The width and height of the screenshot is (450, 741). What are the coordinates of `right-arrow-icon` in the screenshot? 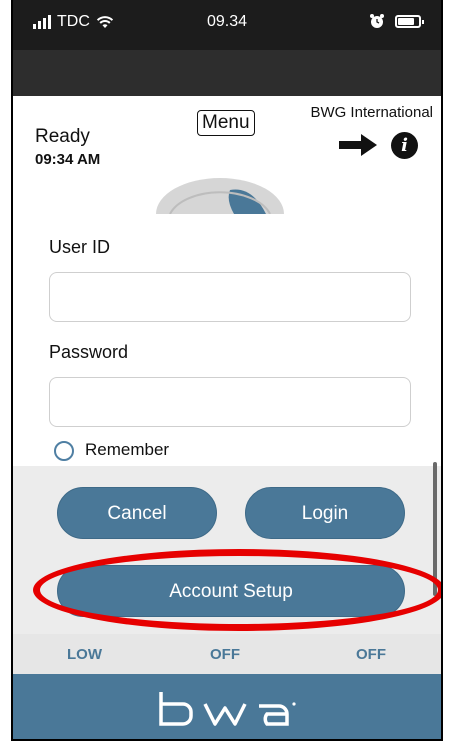 It's located at (358, 145).